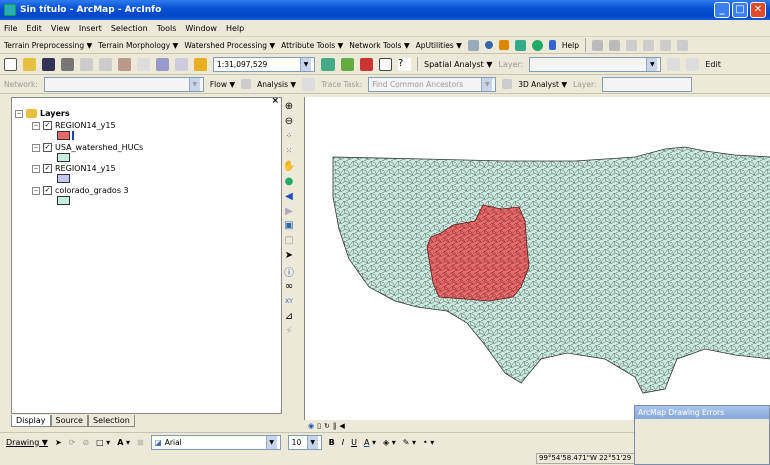  What do you see at coordinates (289, 301) in the screenshot?
I see `go-to-xy-icon: XY` at bounding box center [289, 301].